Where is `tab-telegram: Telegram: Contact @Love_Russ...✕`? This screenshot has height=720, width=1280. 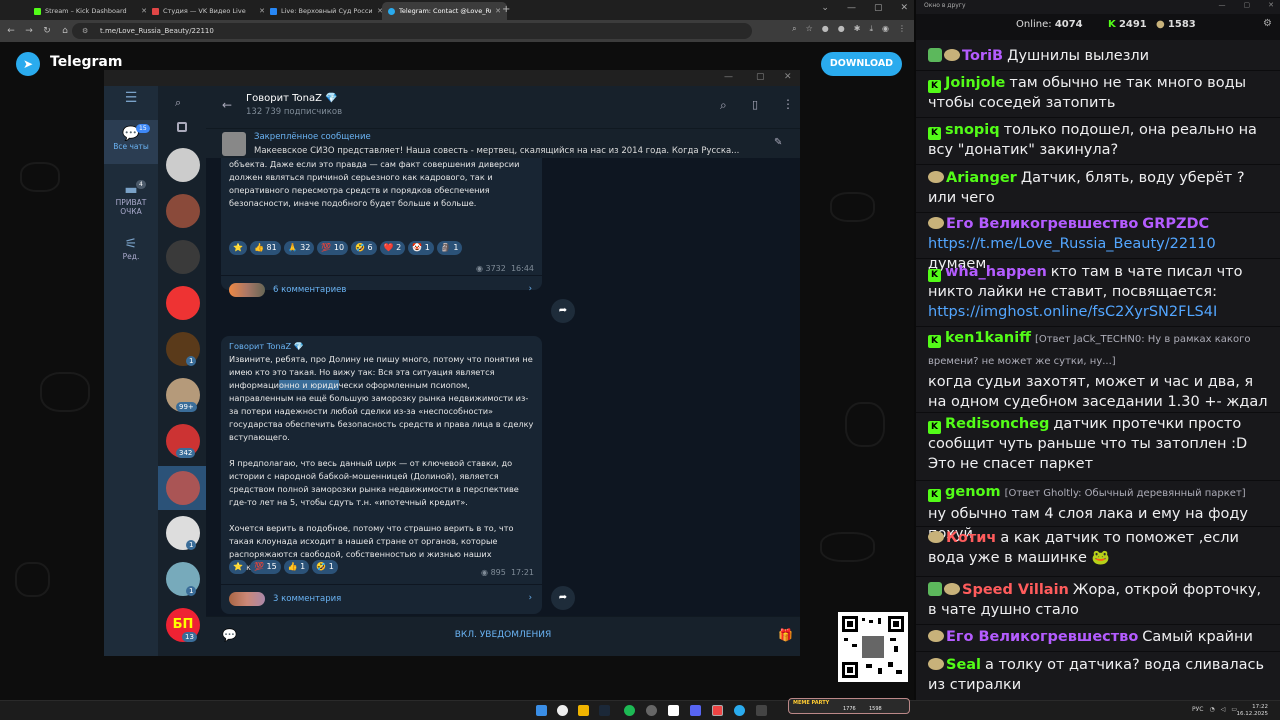
tab-telegram: Telegram: Contact @Love_Russ...✕ is located at coordinates (444, 11).